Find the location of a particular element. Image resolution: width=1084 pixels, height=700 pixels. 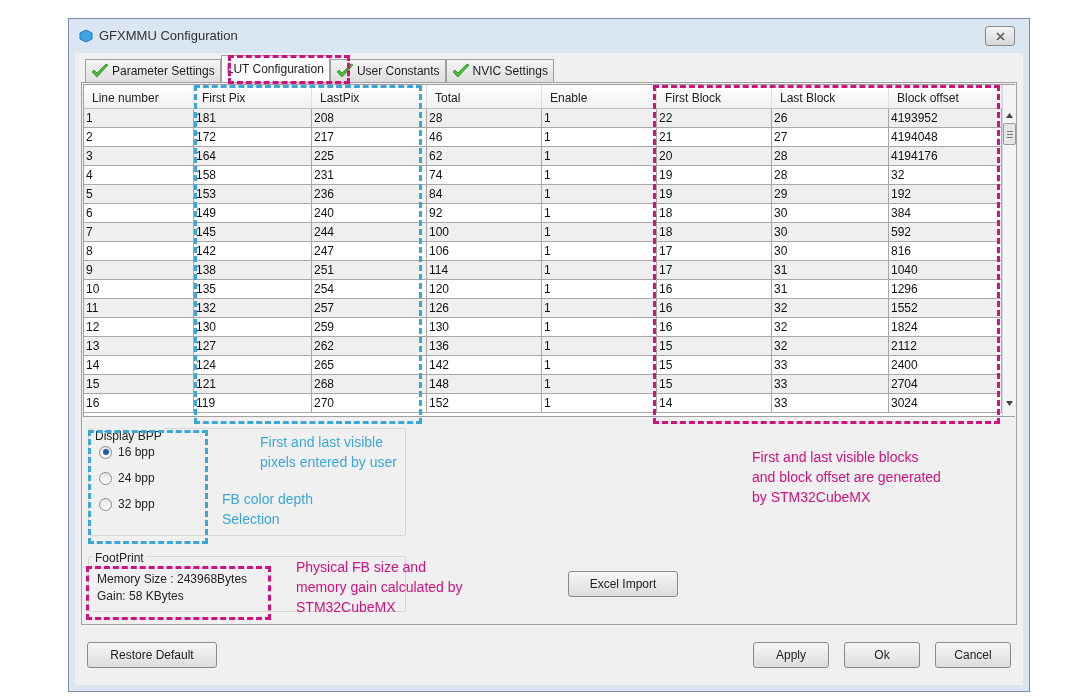

table-cell: 257 is located at coordinates (369, 308).